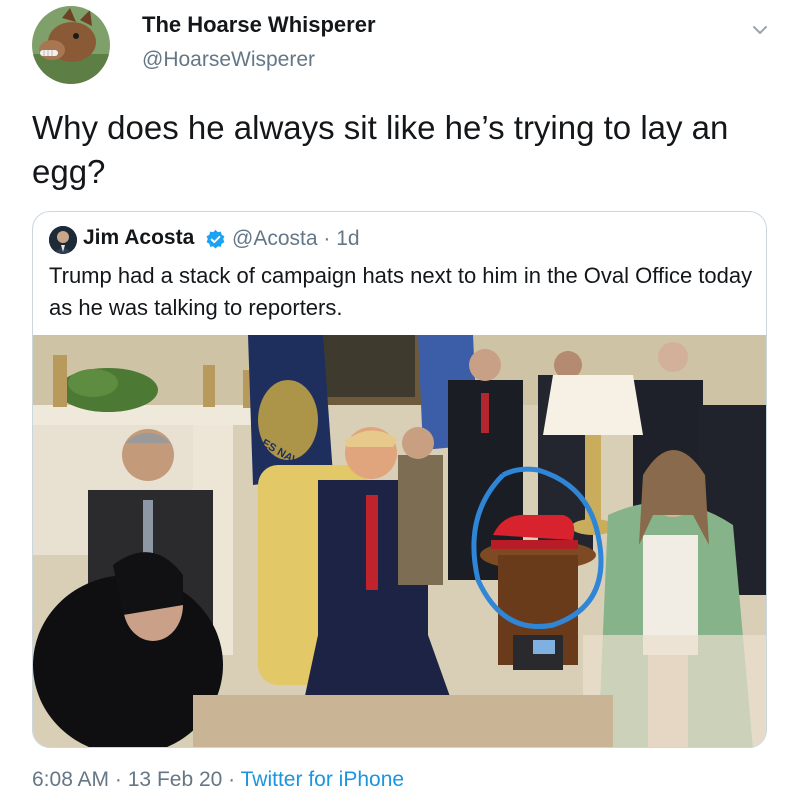 The width and height of the screenshot is (800, 800). I want to click on quoted-age: · 1d, so click(341, 238).